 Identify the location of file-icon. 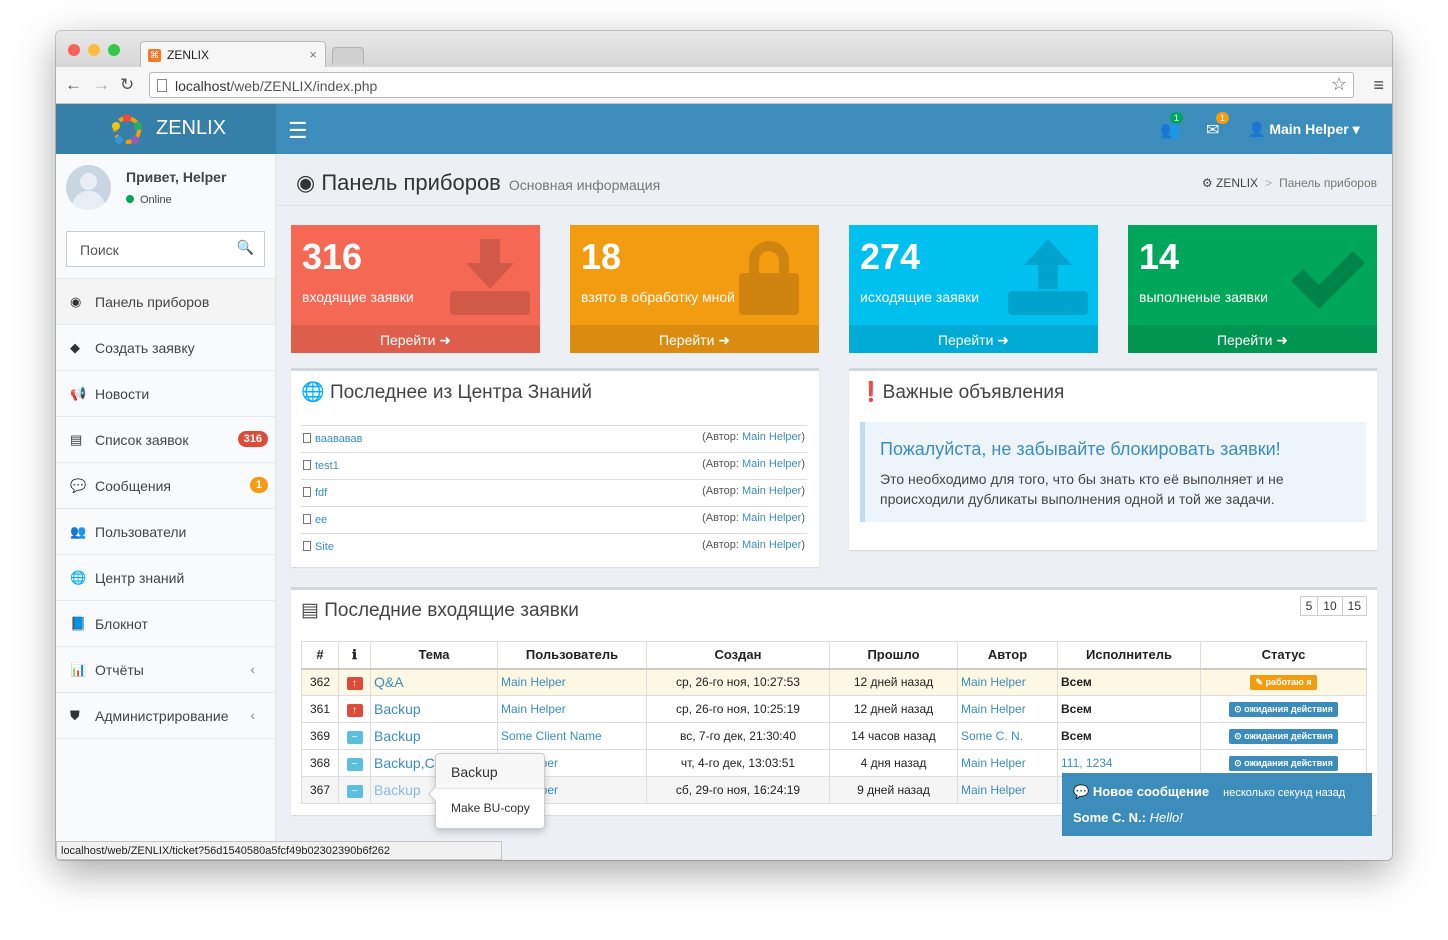
(307, 492).